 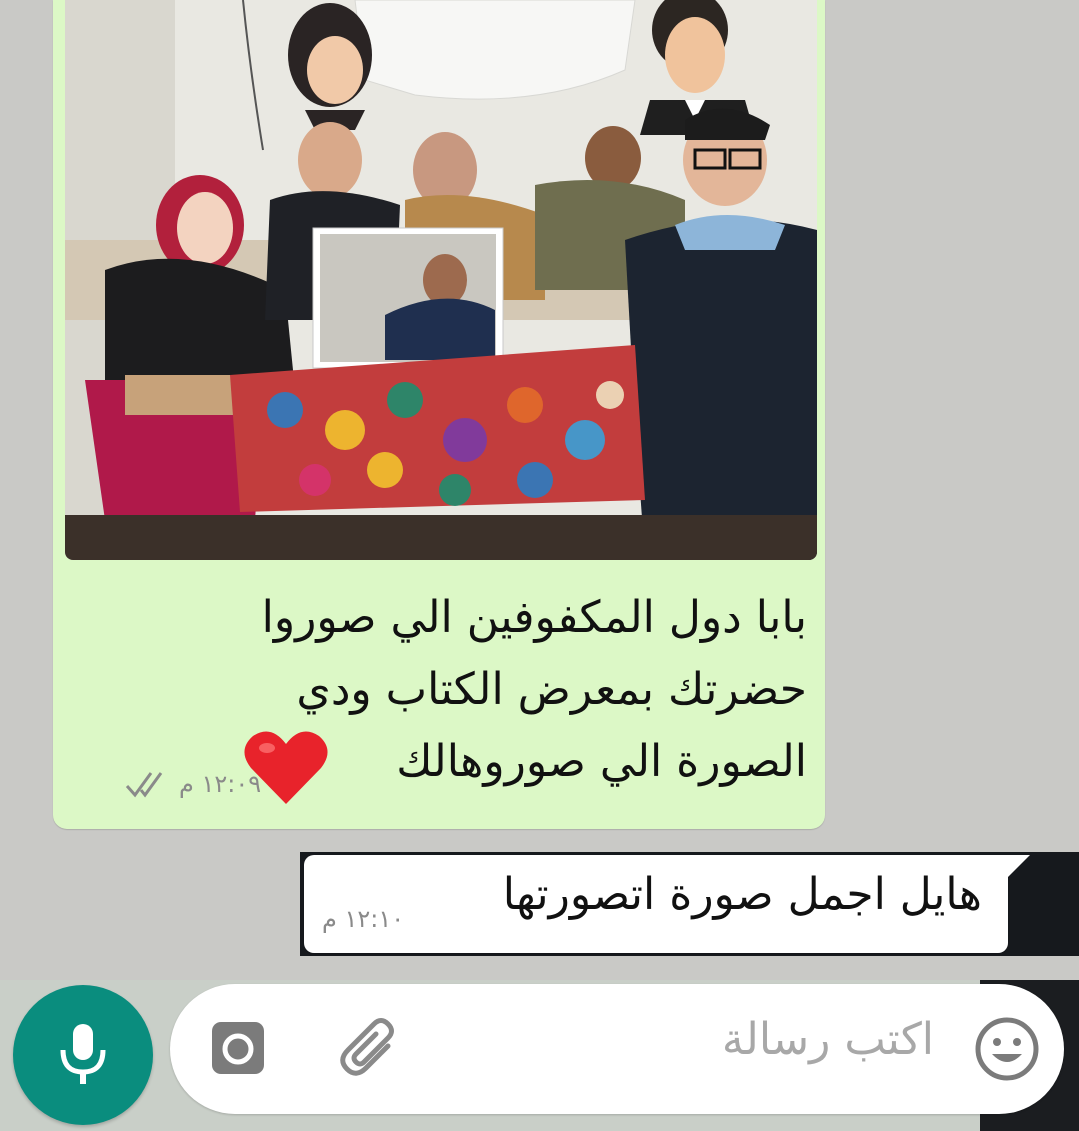 I want to click on mic-button, so click(x=83, y=1055).